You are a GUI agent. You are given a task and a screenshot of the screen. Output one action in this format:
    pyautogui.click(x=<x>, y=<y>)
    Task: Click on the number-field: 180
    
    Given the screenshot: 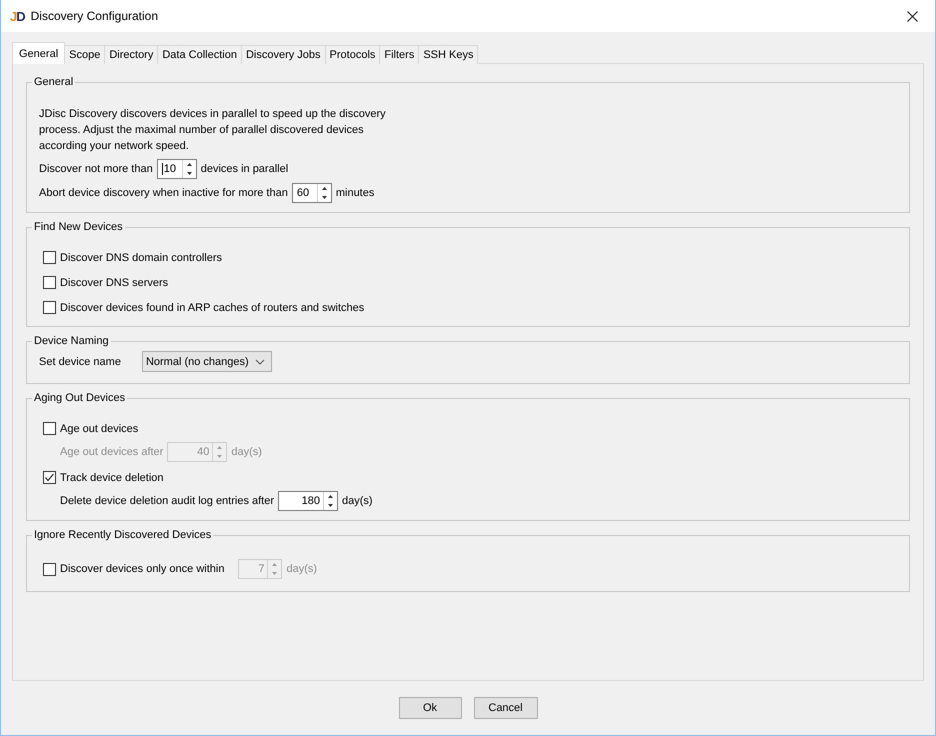 What is the action you would take?
    pyautogui.click(x=308, y=501)
    